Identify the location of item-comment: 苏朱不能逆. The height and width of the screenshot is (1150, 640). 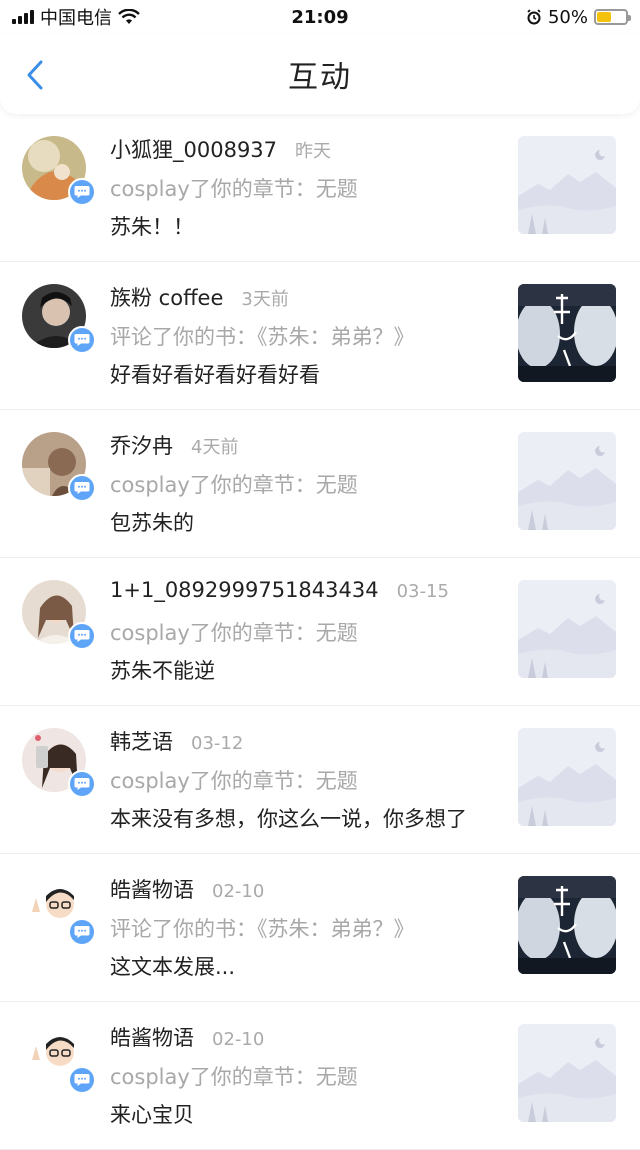
(162, 671).